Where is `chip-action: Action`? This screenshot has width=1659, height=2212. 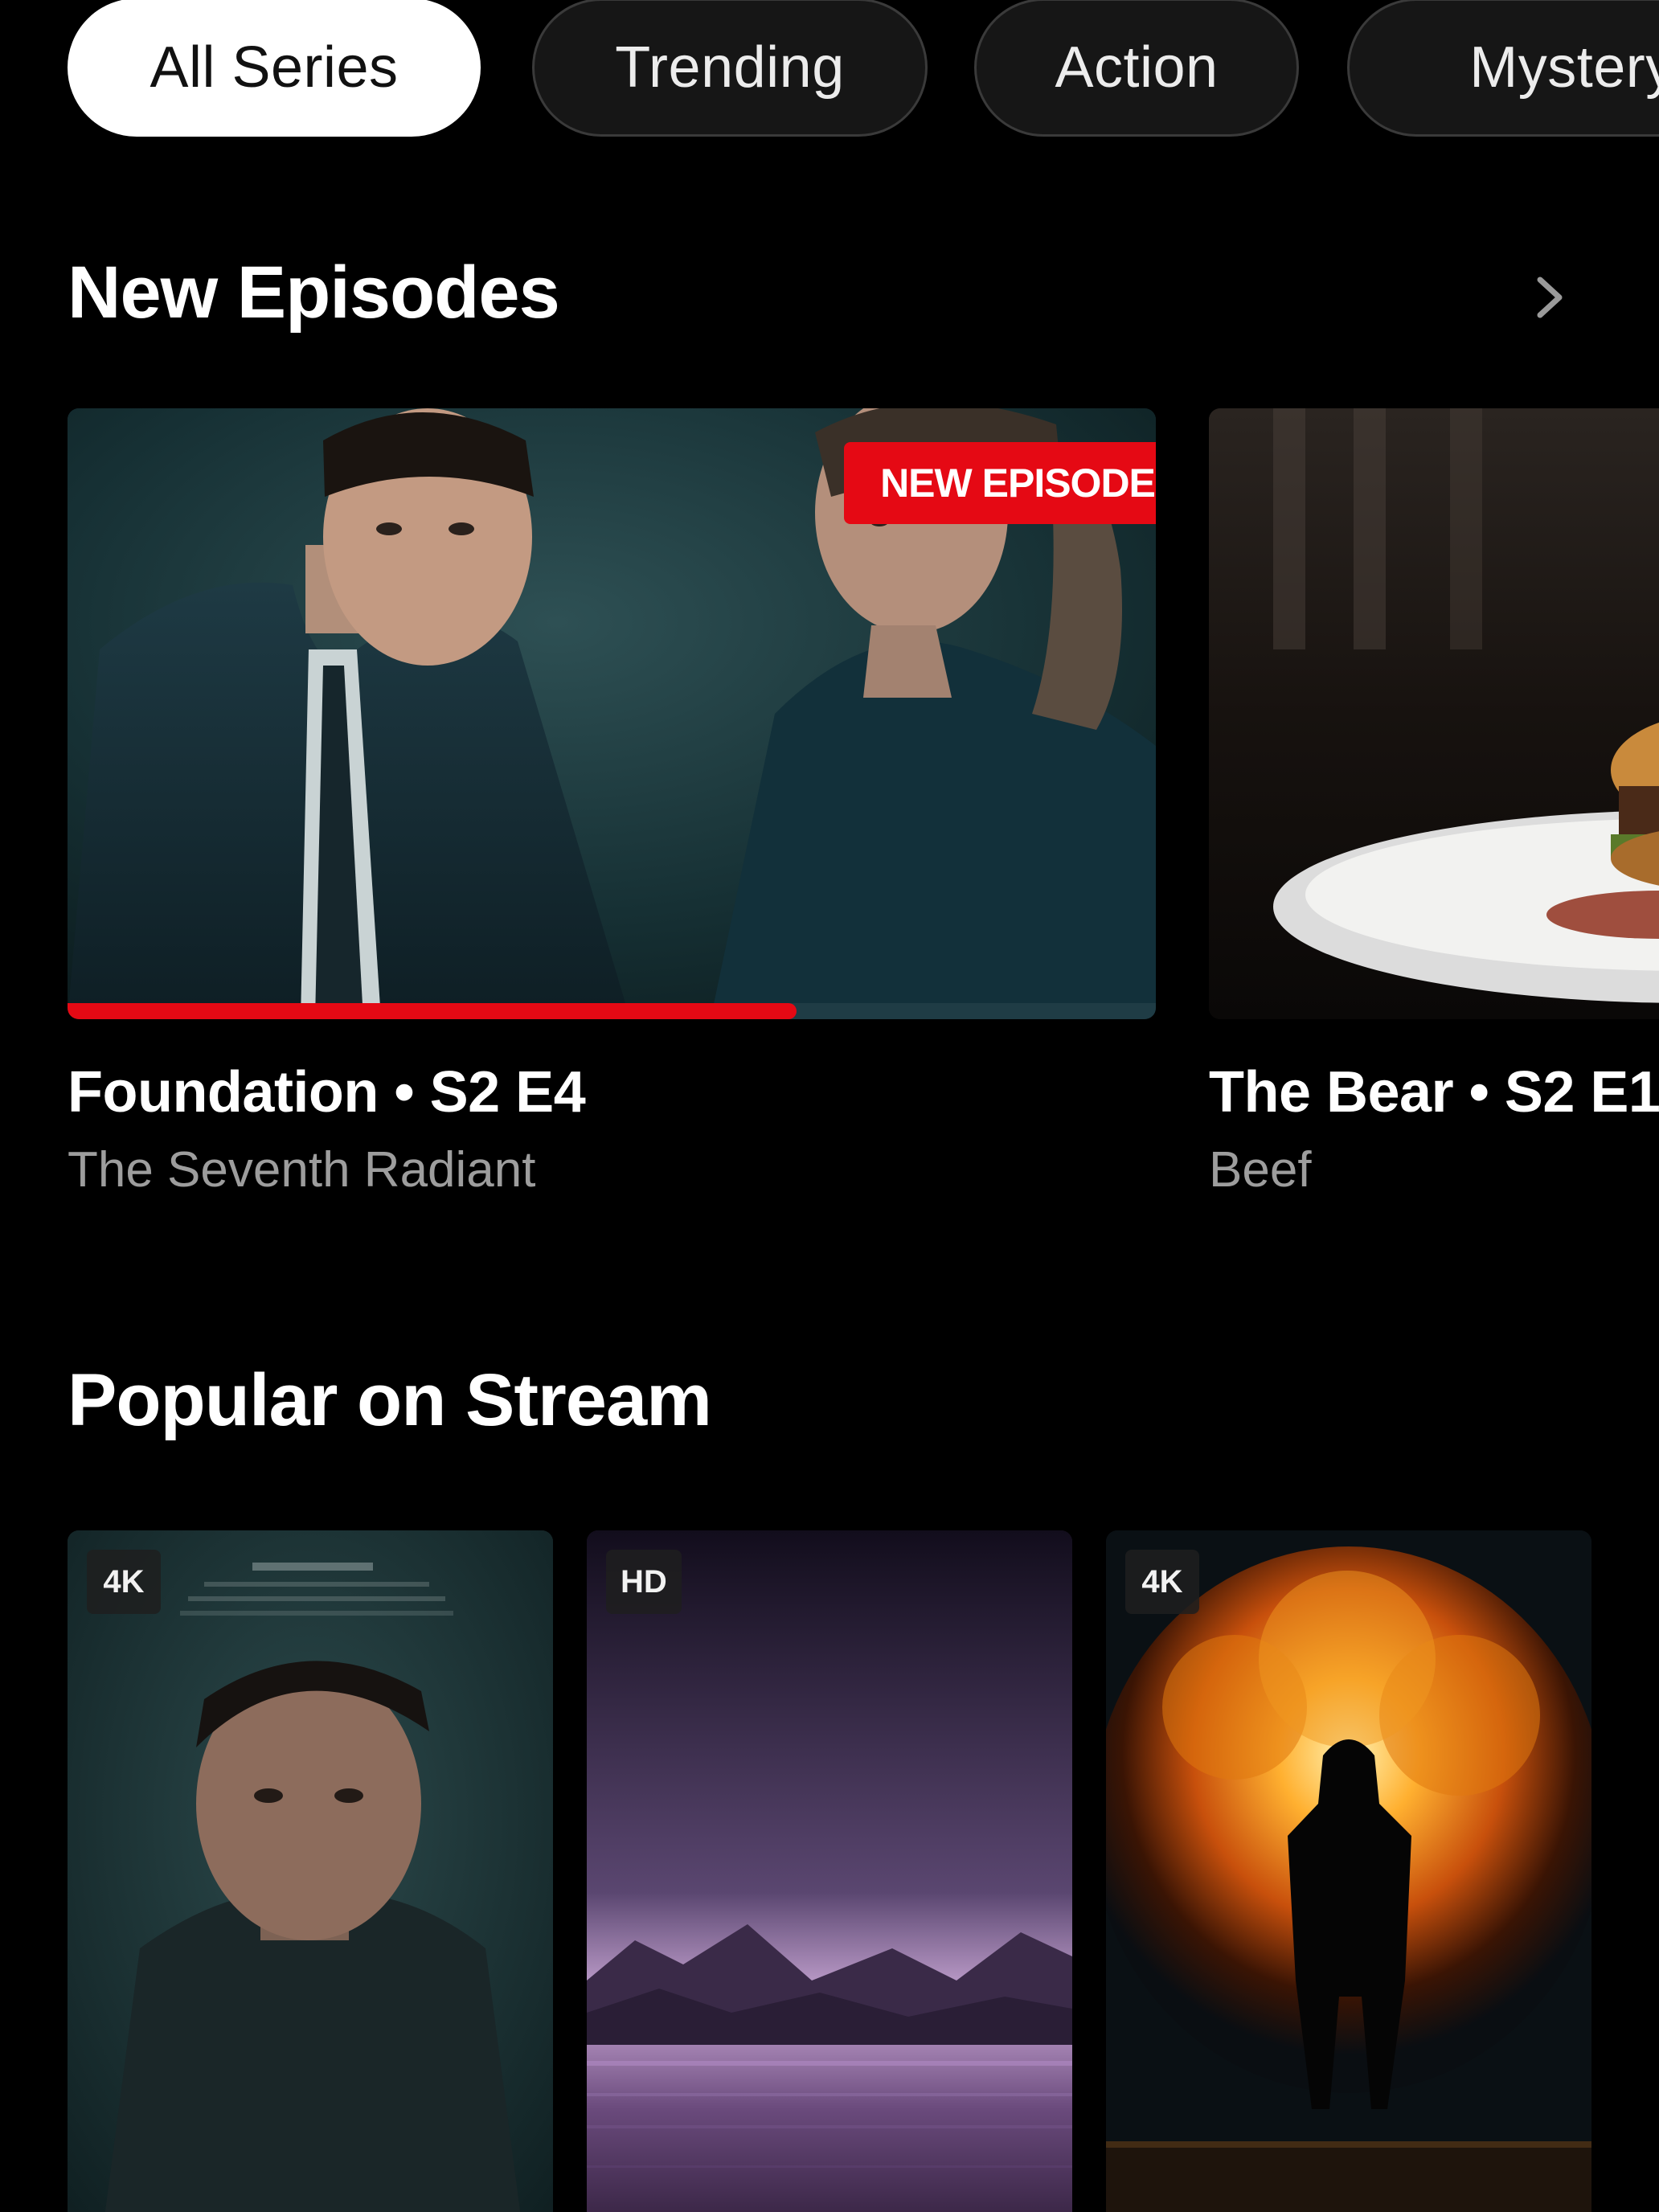 chip-action: Action is located at coordinates (1136, 68).